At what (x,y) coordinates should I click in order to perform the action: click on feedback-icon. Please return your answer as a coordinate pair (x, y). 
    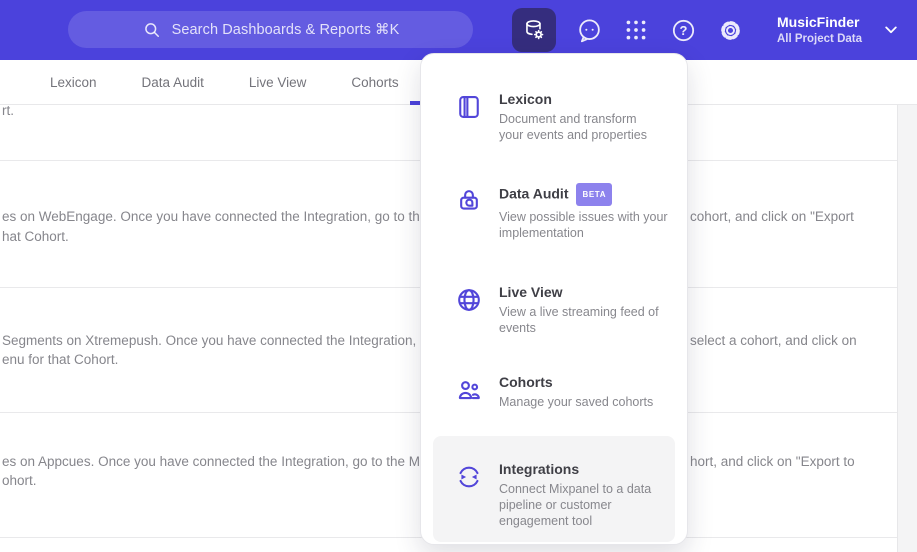
    Looking at the image, I should click on (589, 30).